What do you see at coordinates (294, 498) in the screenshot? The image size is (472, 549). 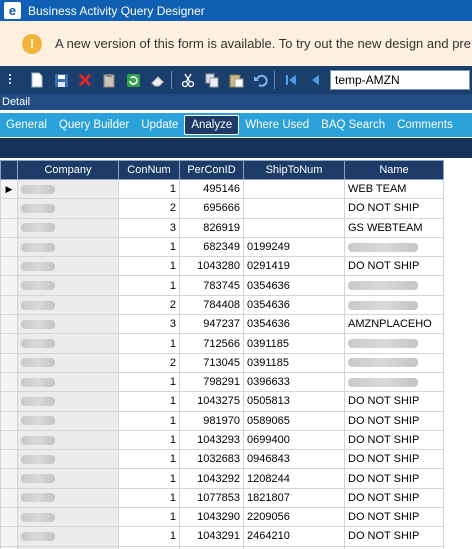 I see `cell-shiptonum: 1821807` at bounding box center [294, 498].